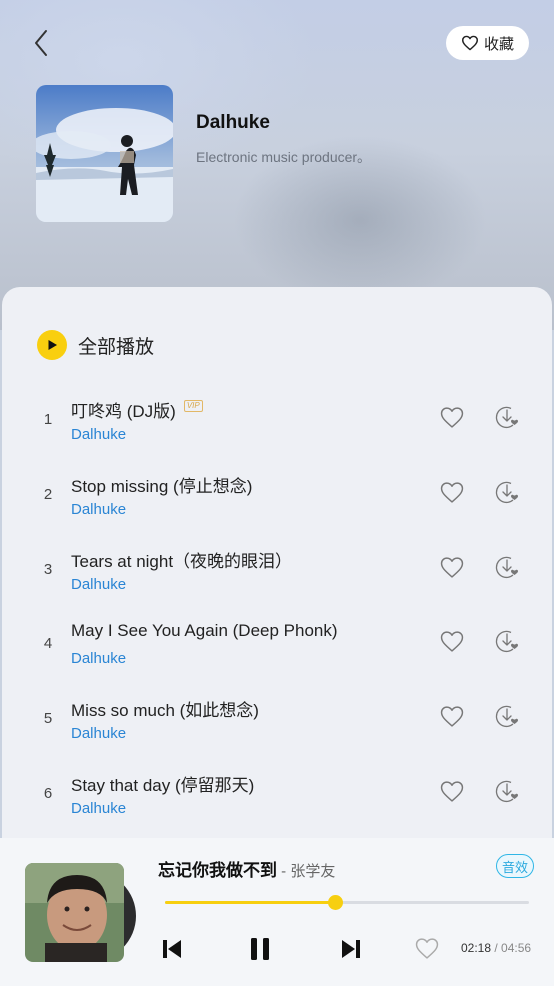 This screenshot has width=554, height=986. What do you see at coordinates (204, 630) in the screenshot?
I see `track-title: May I See You Again (Deep Phonk)` at bounding box center [204, 630].